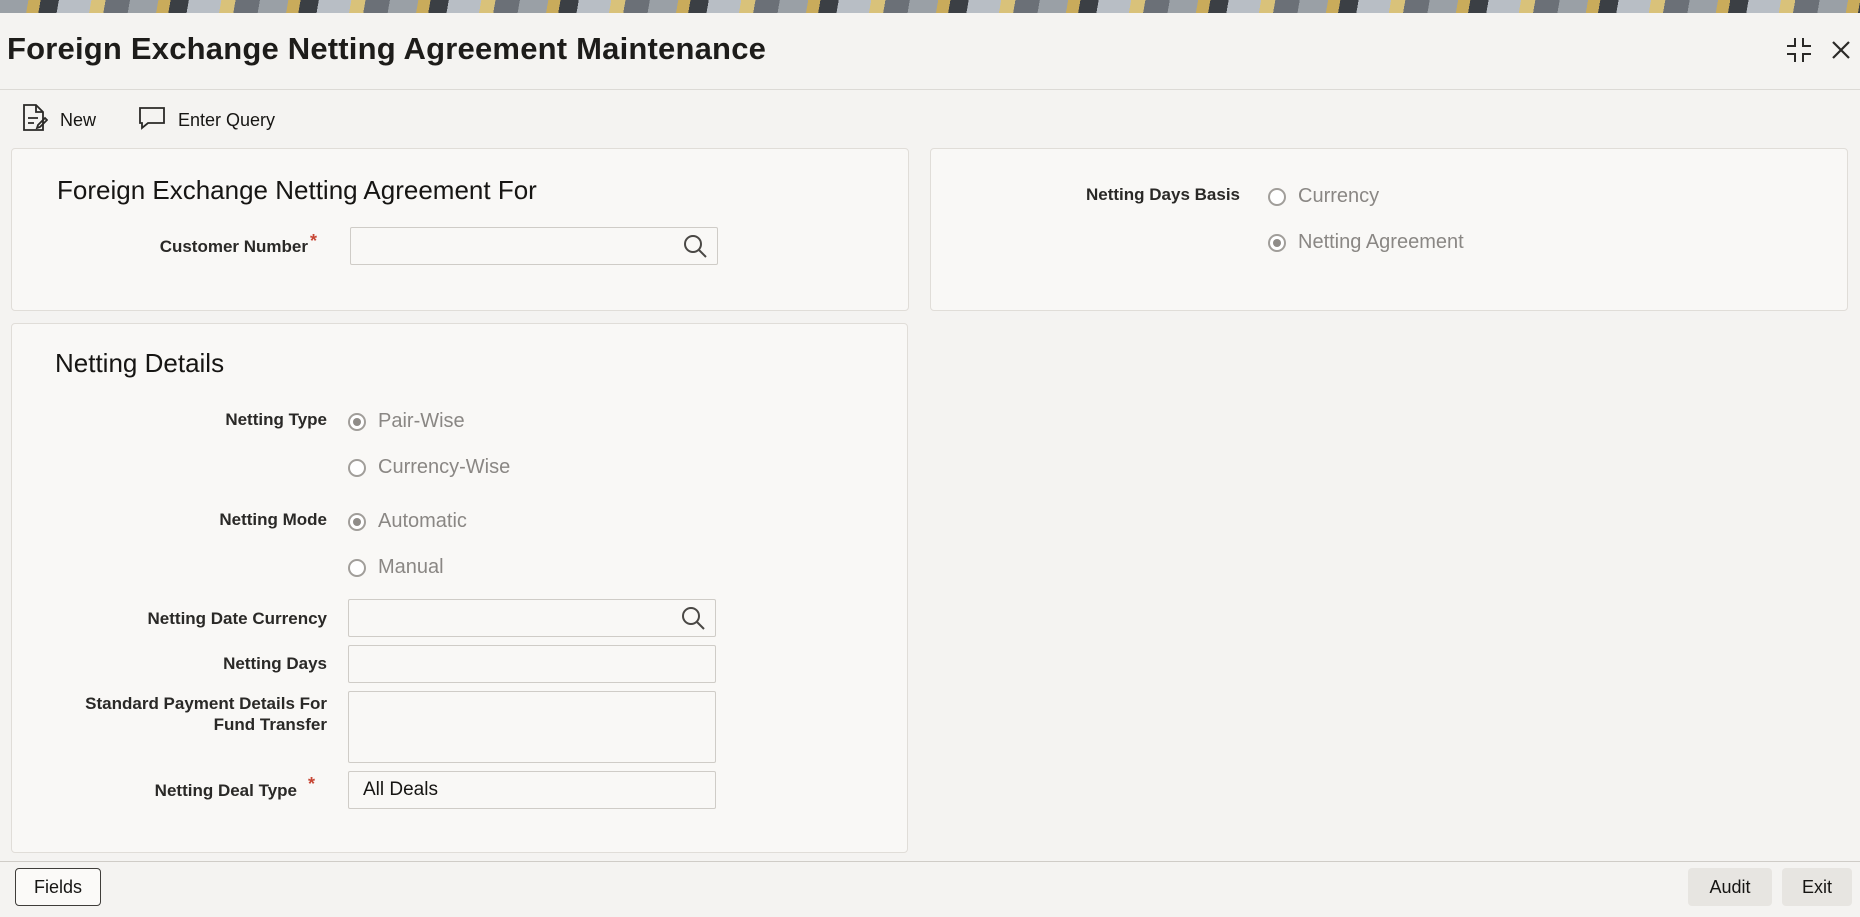 This screenshot has width=1860, height=917. I want to click on customer-number-search-icon, so click(695, 246).